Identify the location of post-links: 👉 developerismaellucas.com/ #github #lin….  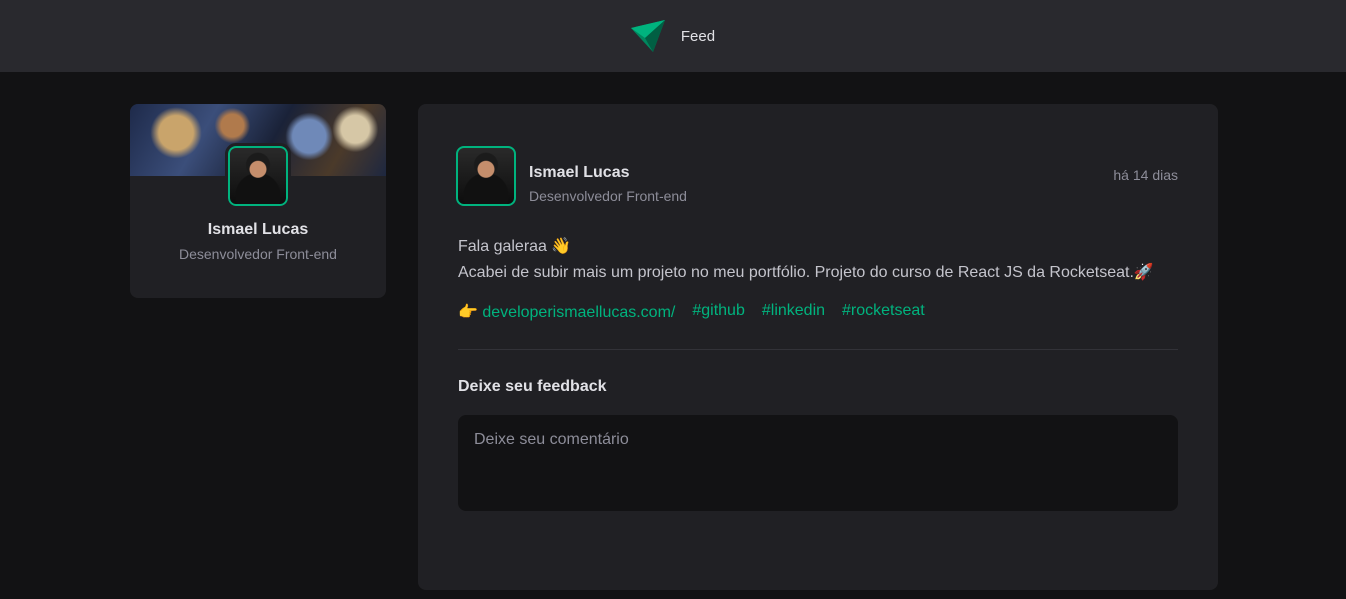
(691, 312).